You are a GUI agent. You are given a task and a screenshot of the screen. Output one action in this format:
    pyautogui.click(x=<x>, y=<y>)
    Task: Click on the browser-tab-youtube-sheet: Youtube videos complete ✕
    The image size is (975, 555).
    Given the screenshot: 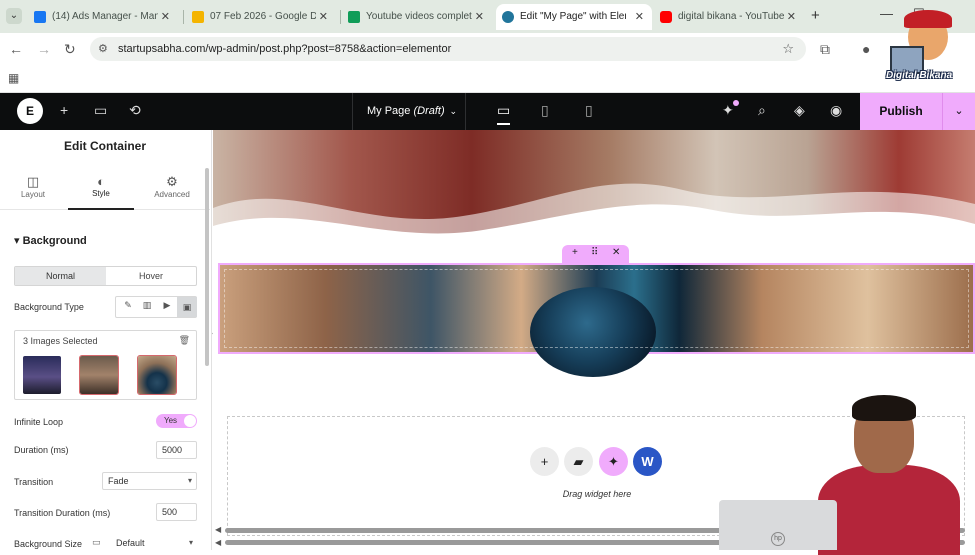 What is the action you would take?
    pyautogui.click(x=417, y=17)
    